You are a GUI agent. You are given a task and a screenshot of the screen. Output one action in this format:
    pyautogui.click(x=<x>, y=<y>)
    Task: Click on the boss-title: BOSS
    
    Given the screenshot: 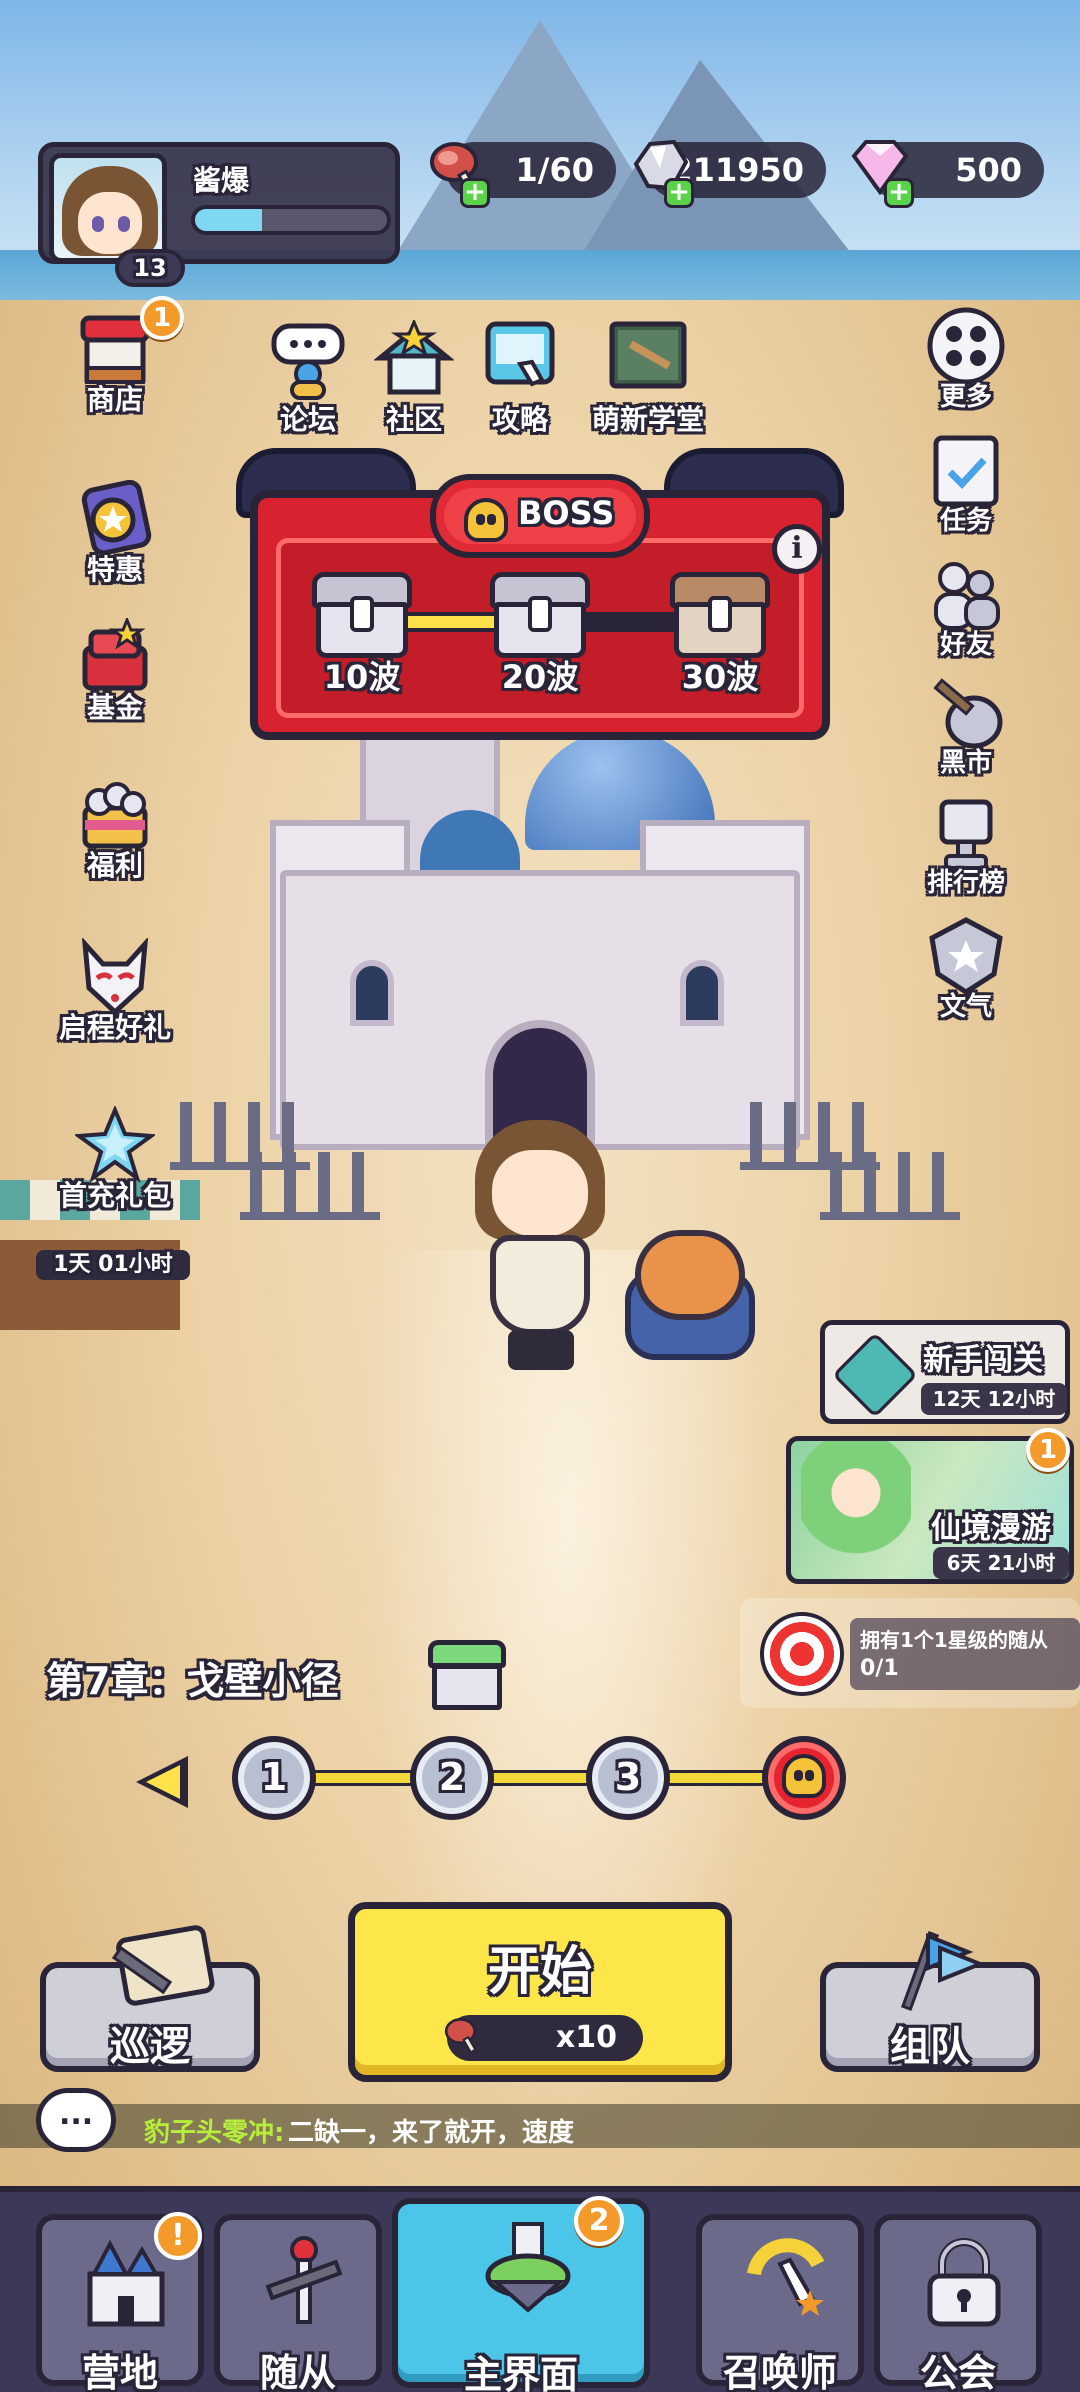 What is the action you would take?
    pyautogui.click(x=566, y=513)
    